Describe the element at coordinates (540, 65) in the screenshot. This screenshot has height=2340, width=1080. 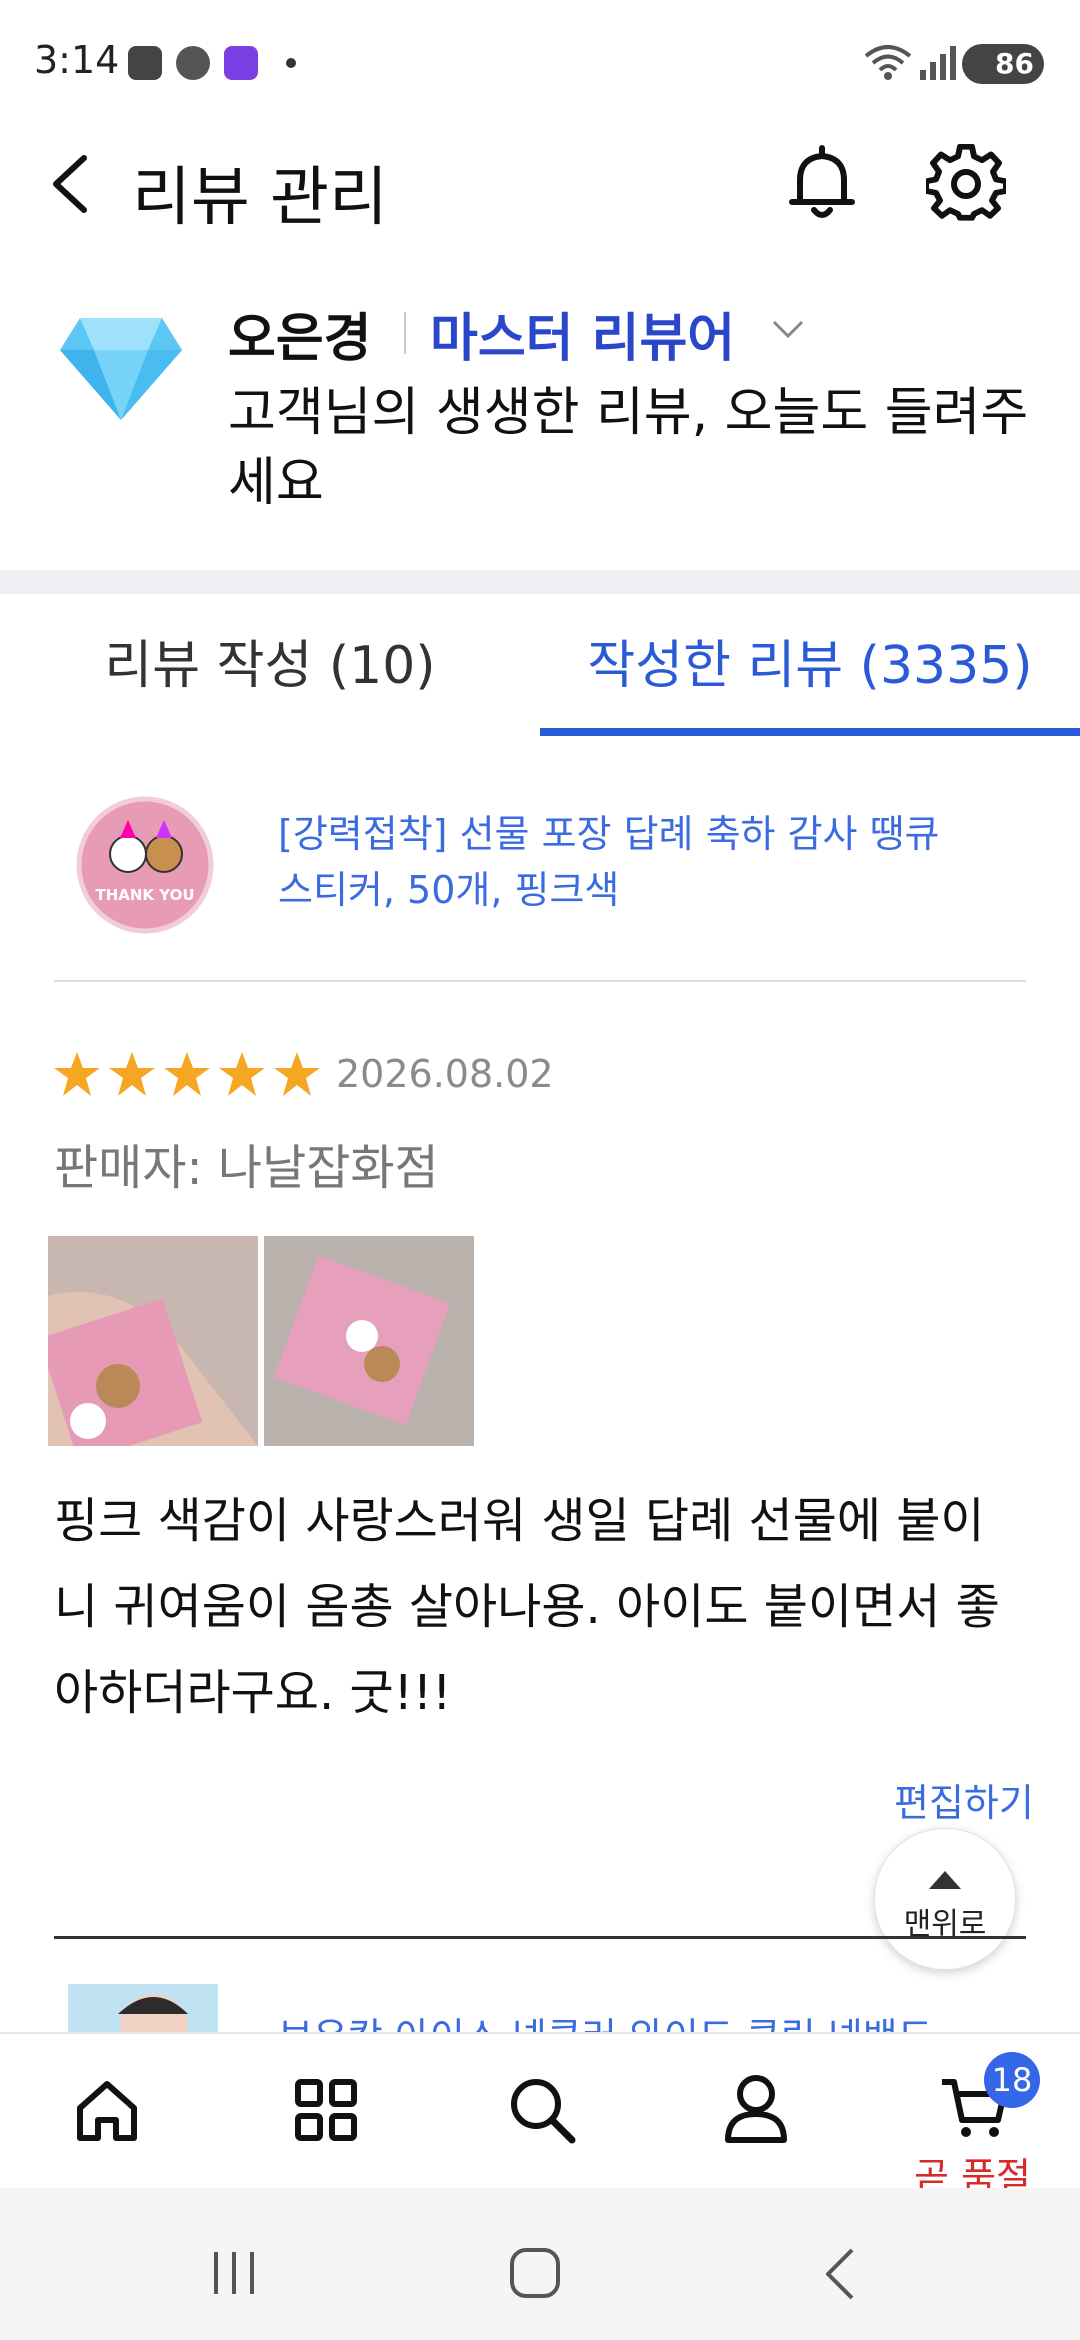
I see `status-bar: 3:14 86` at that location.